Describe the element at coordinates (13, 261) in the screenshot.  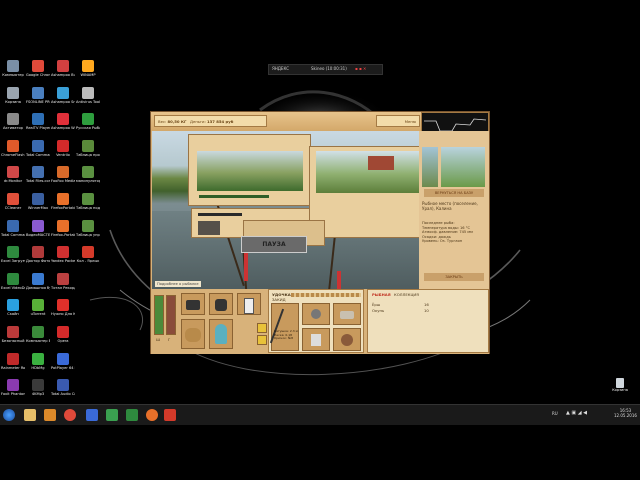
I see `desktop-icon: Excel Загрузчики` at that location.